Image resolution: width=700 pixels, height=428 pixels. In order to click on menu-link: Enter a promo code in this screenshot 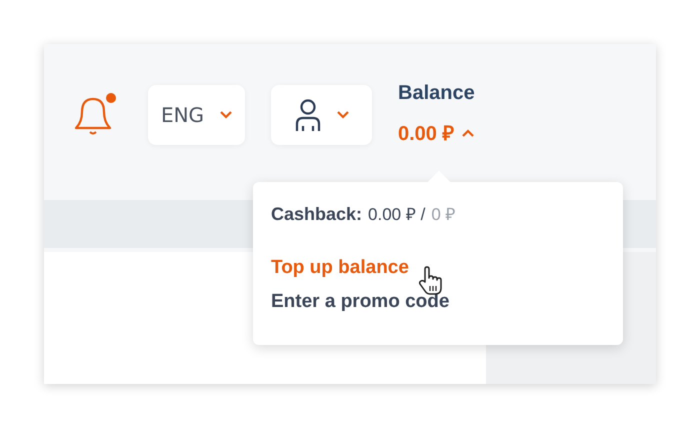, I will do `click(360, 302)`.